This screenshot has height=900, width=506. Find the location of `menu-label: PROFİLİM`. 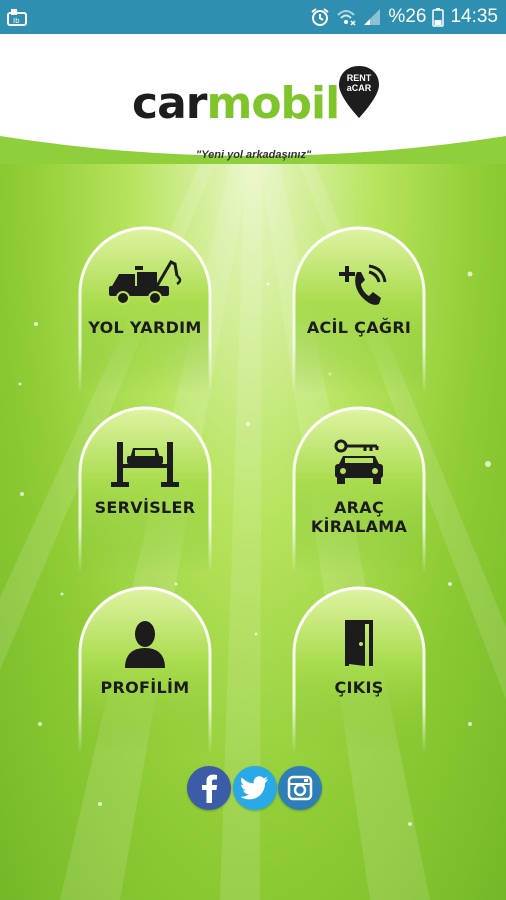

menu-label: PROFİLİM is located at coordinates (145, 687).